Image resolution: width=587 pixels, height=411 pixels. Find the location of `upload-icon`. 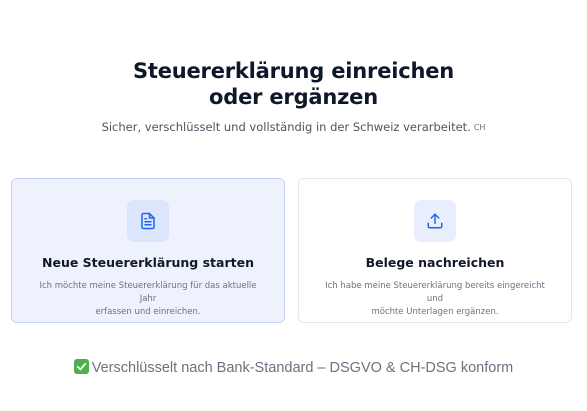

upload-icon is located at coordinates (435, 221).